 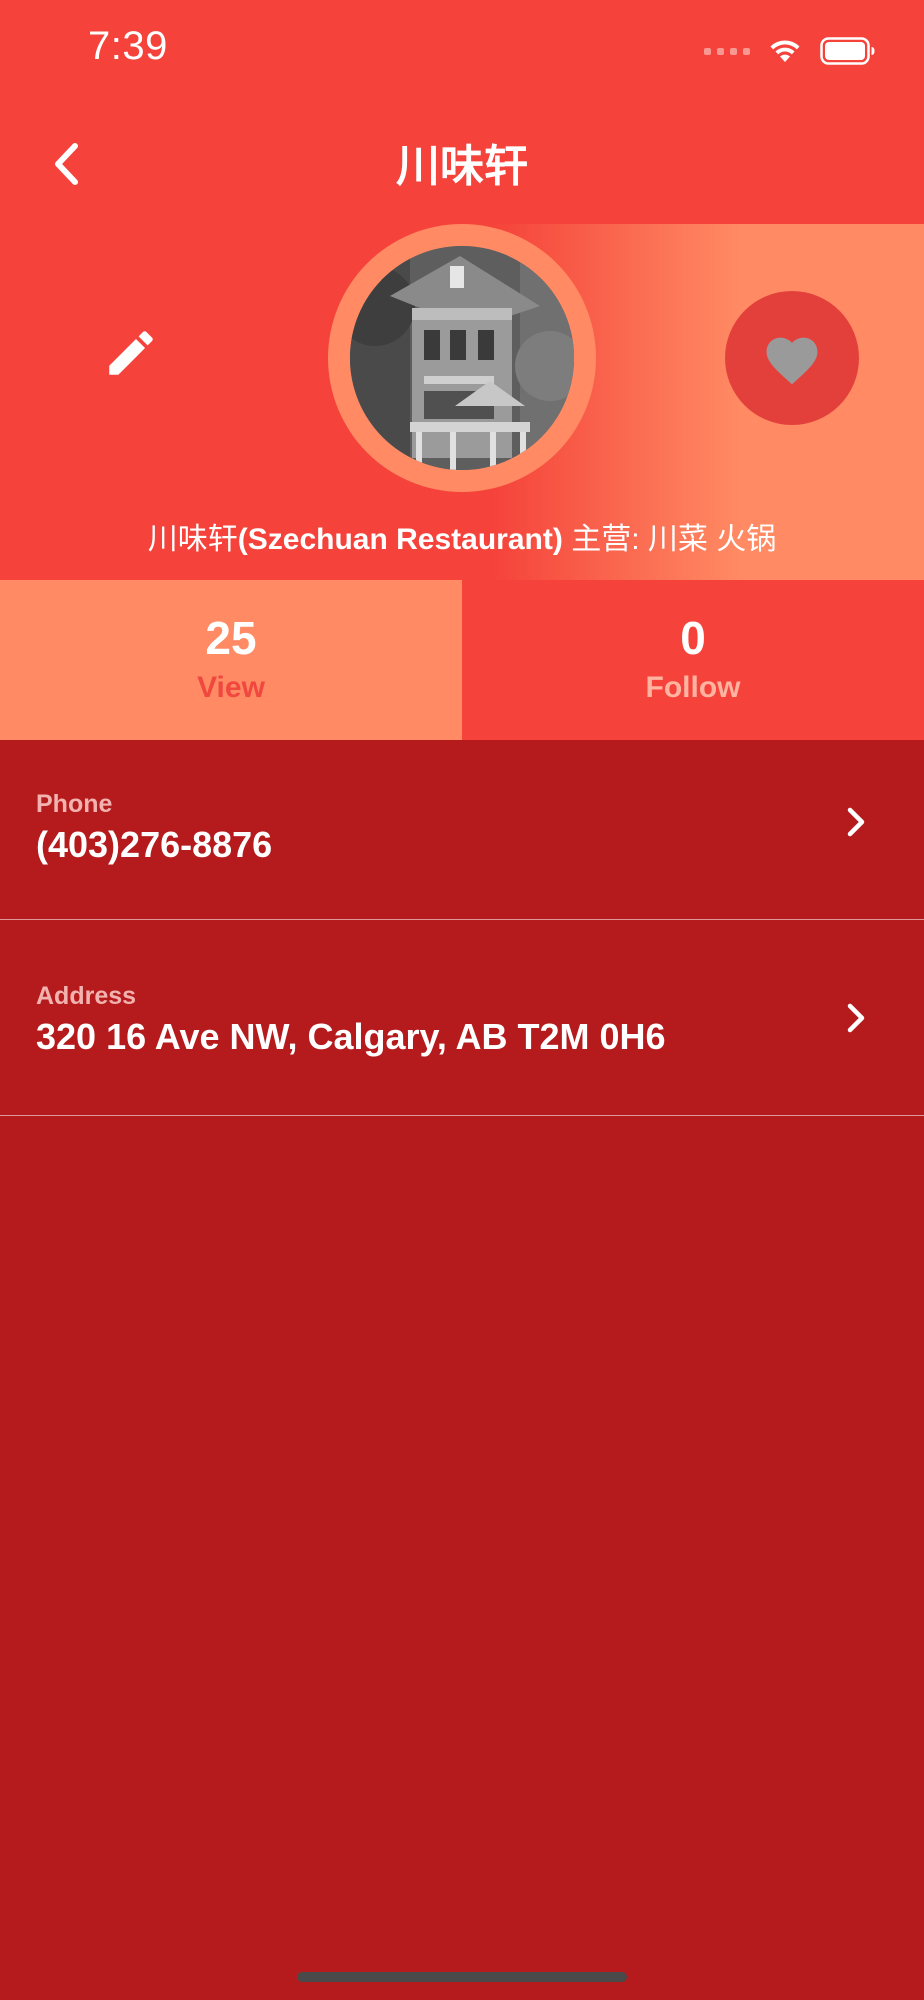 I want to click on tab-follow: 0 Follow, so click(x=693, y=660).